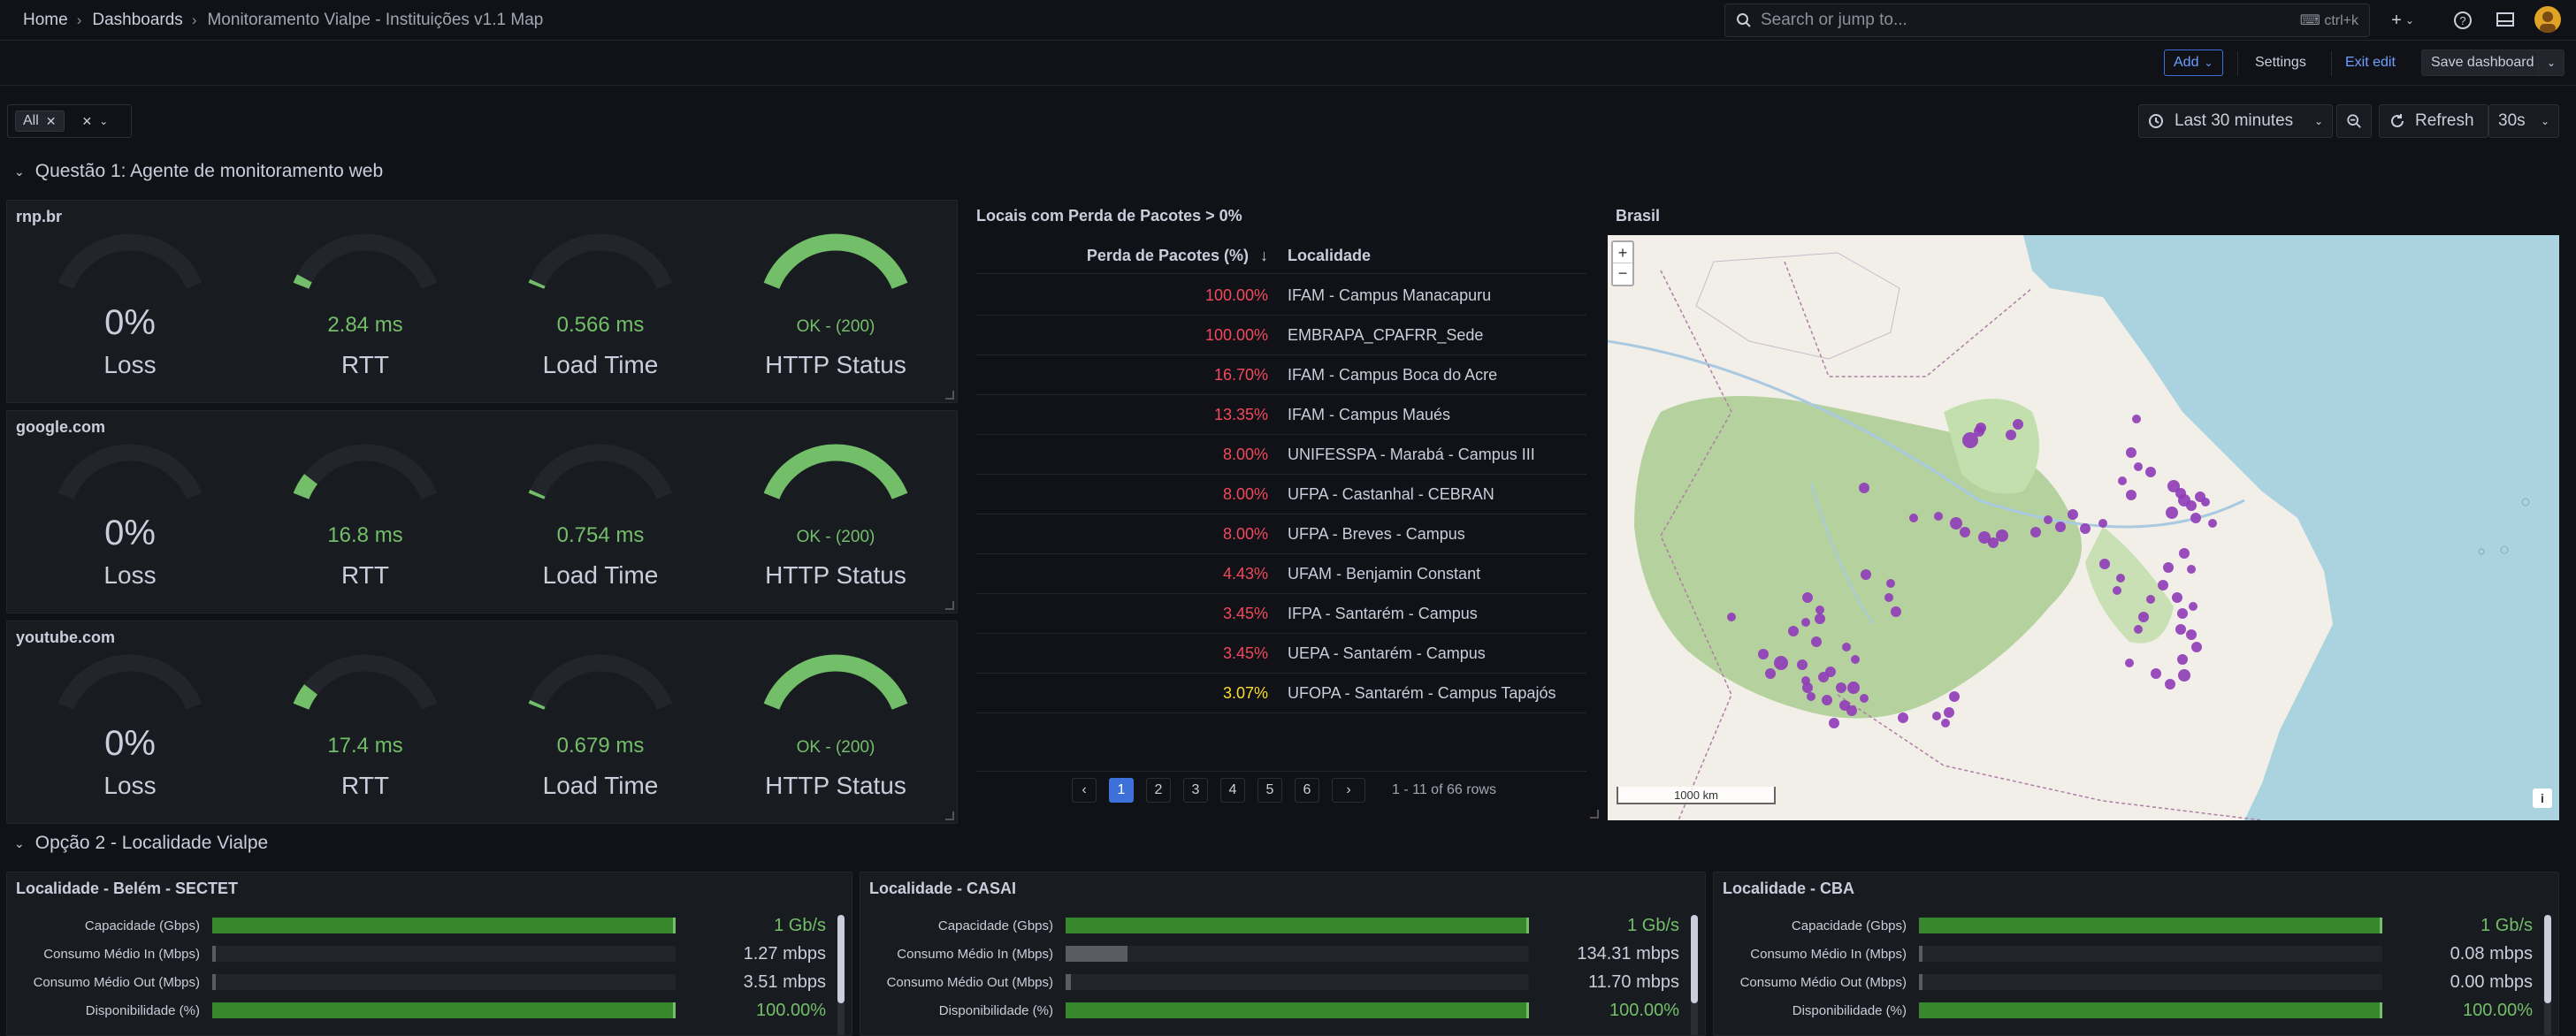 The image size is (2576, 1036). I want to click on chevron-down-icon: ⌄, so click(103, 121).